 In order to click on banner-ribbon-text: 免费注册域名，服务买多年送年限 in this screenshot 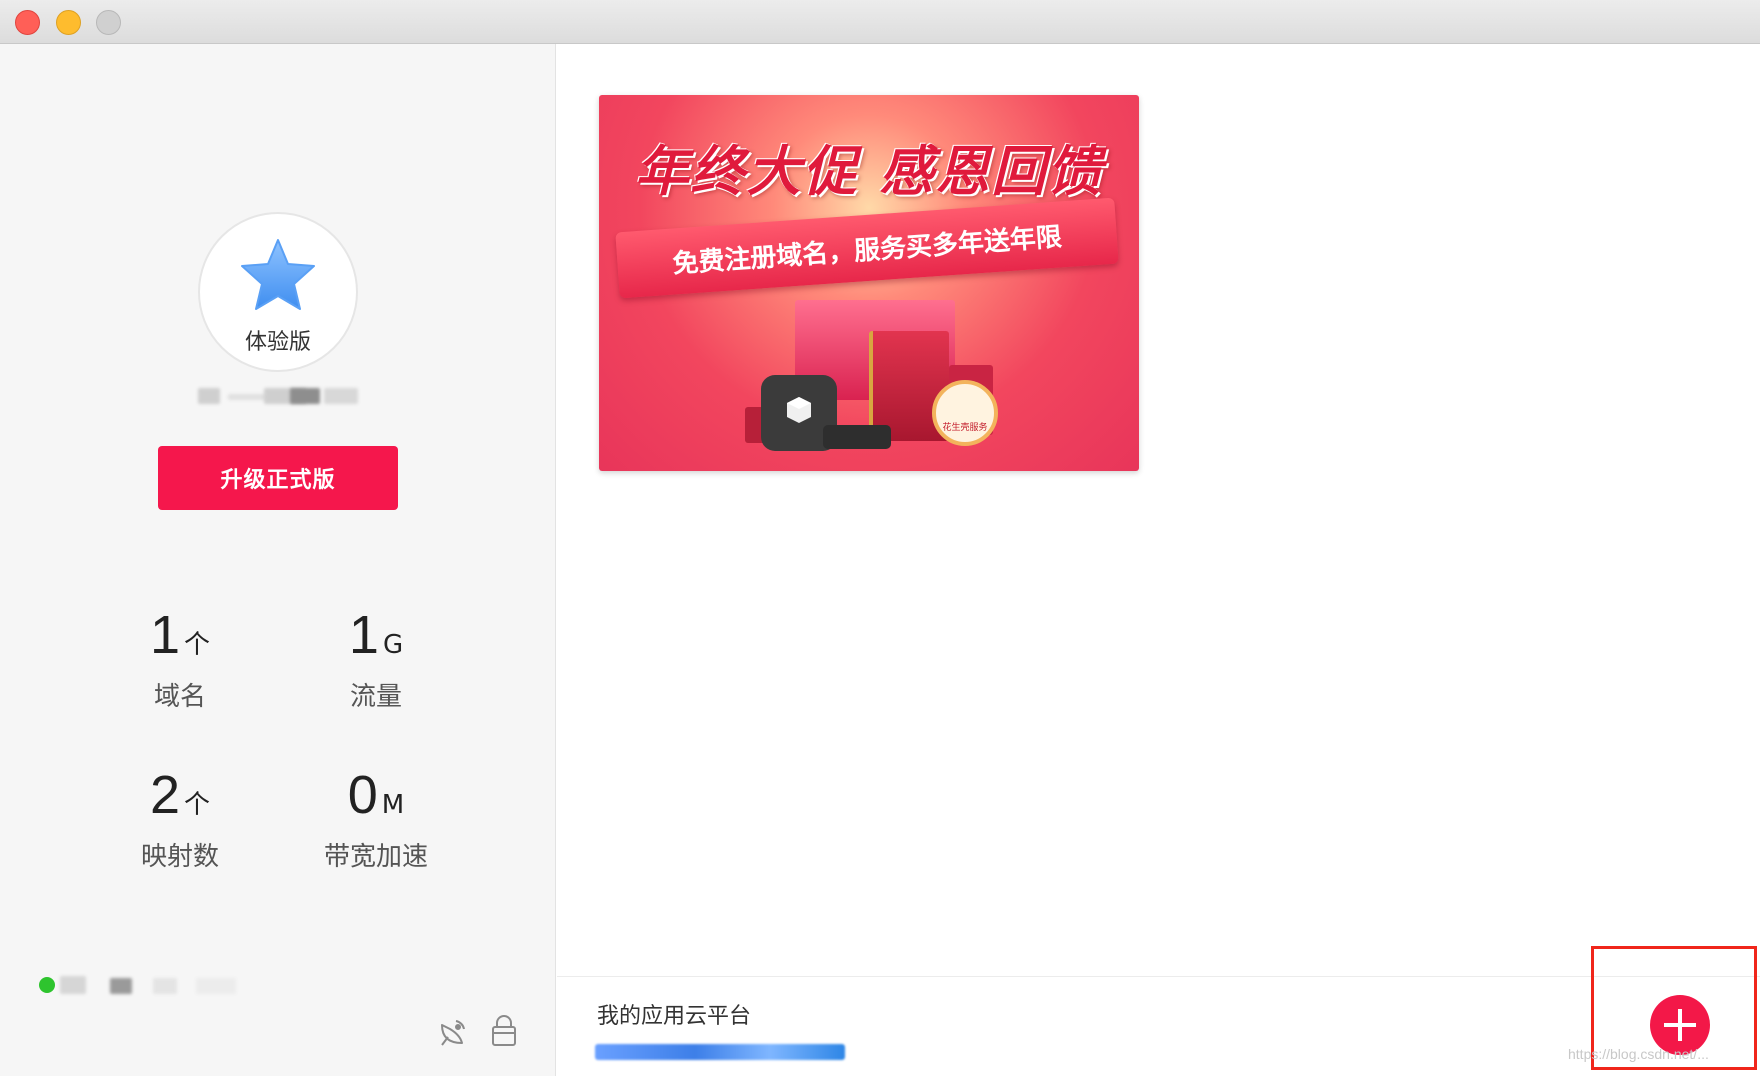, I will do `click(867, 250)`.